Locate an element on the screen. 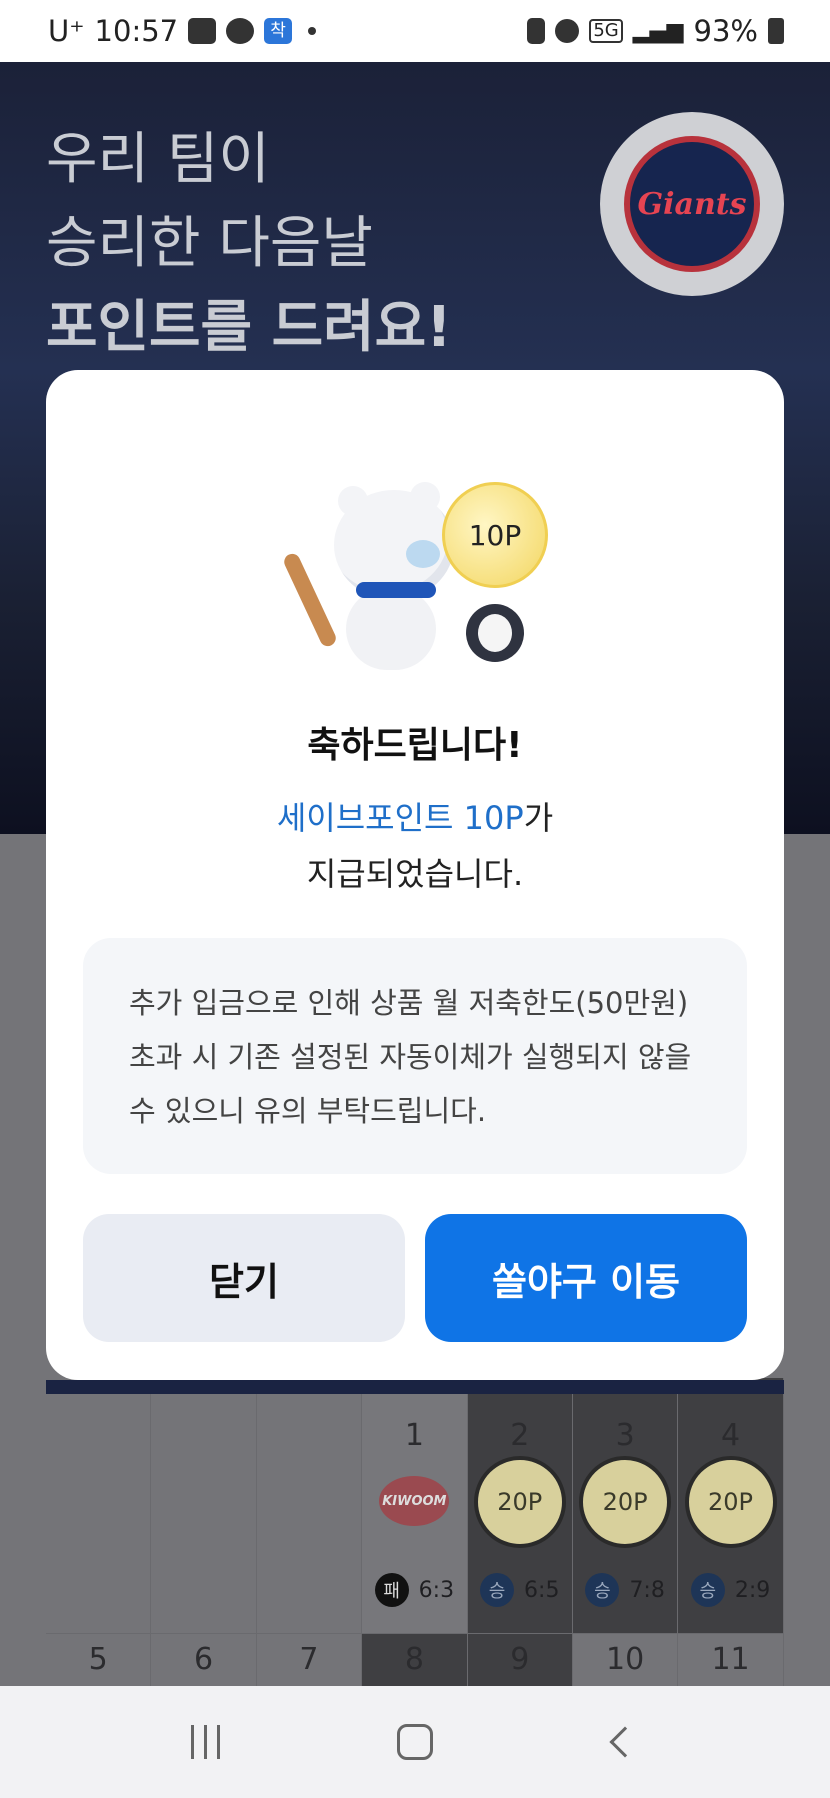 The width and height of the screenshot is (830, 1798). hero-headline: 우리 팀이 승리한 다음날 포인트를 드려요! is located at coordinates (249, 244).